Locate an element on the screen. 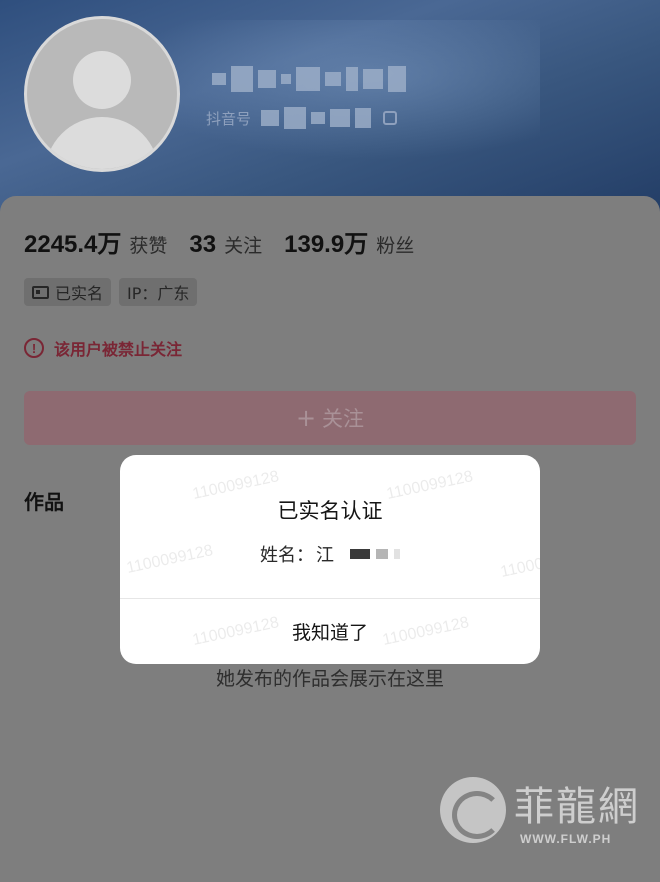 Image resolution: width=660 pixels, height=882 pixels. exclamation-circle-icon: ! is located at coordinates (34, 348).